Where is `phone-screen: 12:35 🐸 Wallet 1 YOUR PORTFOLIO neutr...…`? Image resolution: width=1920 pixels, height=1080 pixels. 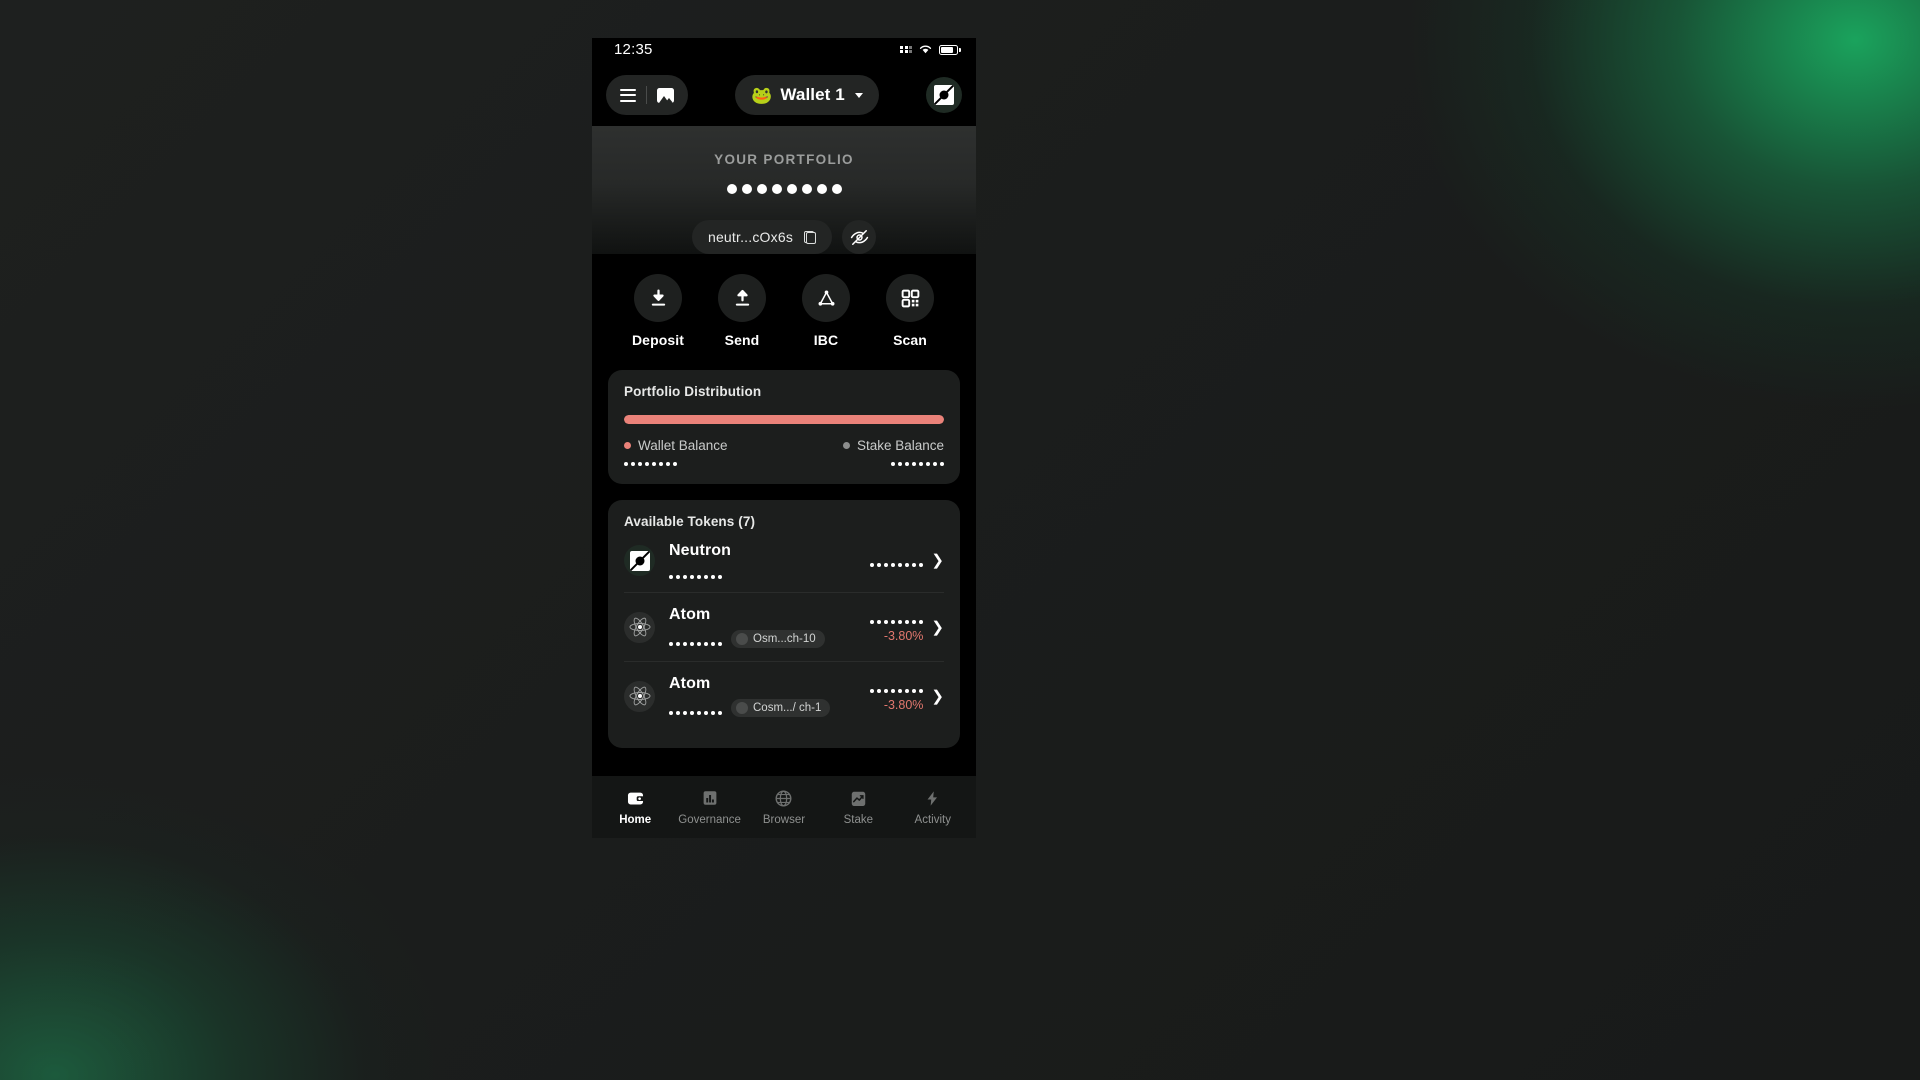 phone-screen: 12:35 🐸 Wallet 1 YOUR PORTFOLIO neutr...… is located at coordinates (784, 438).